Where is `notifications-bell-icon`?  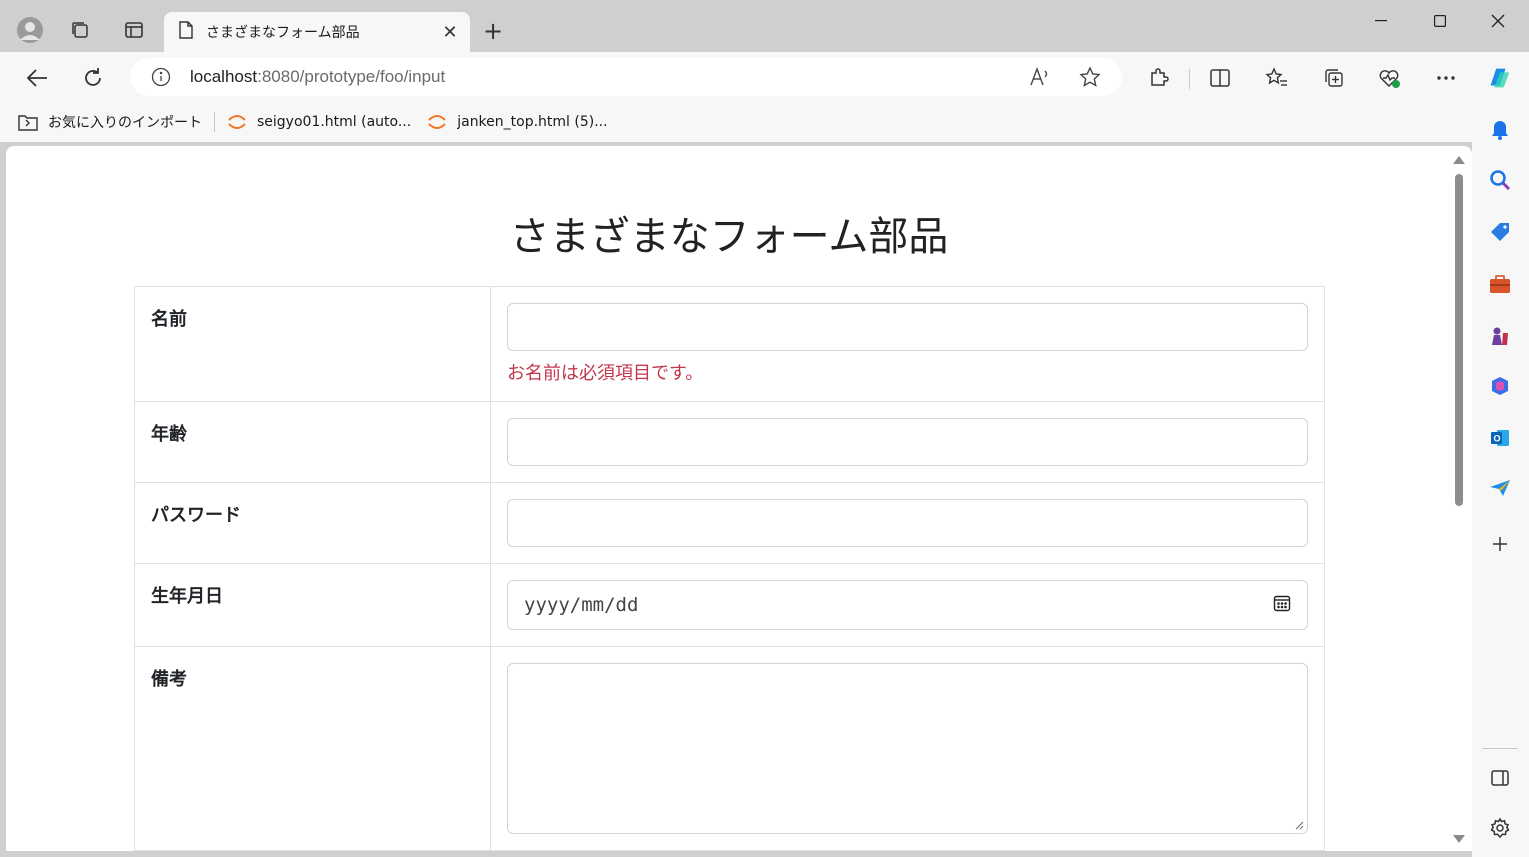 notifications-bell-icon is located at coordinates (1500, 130).